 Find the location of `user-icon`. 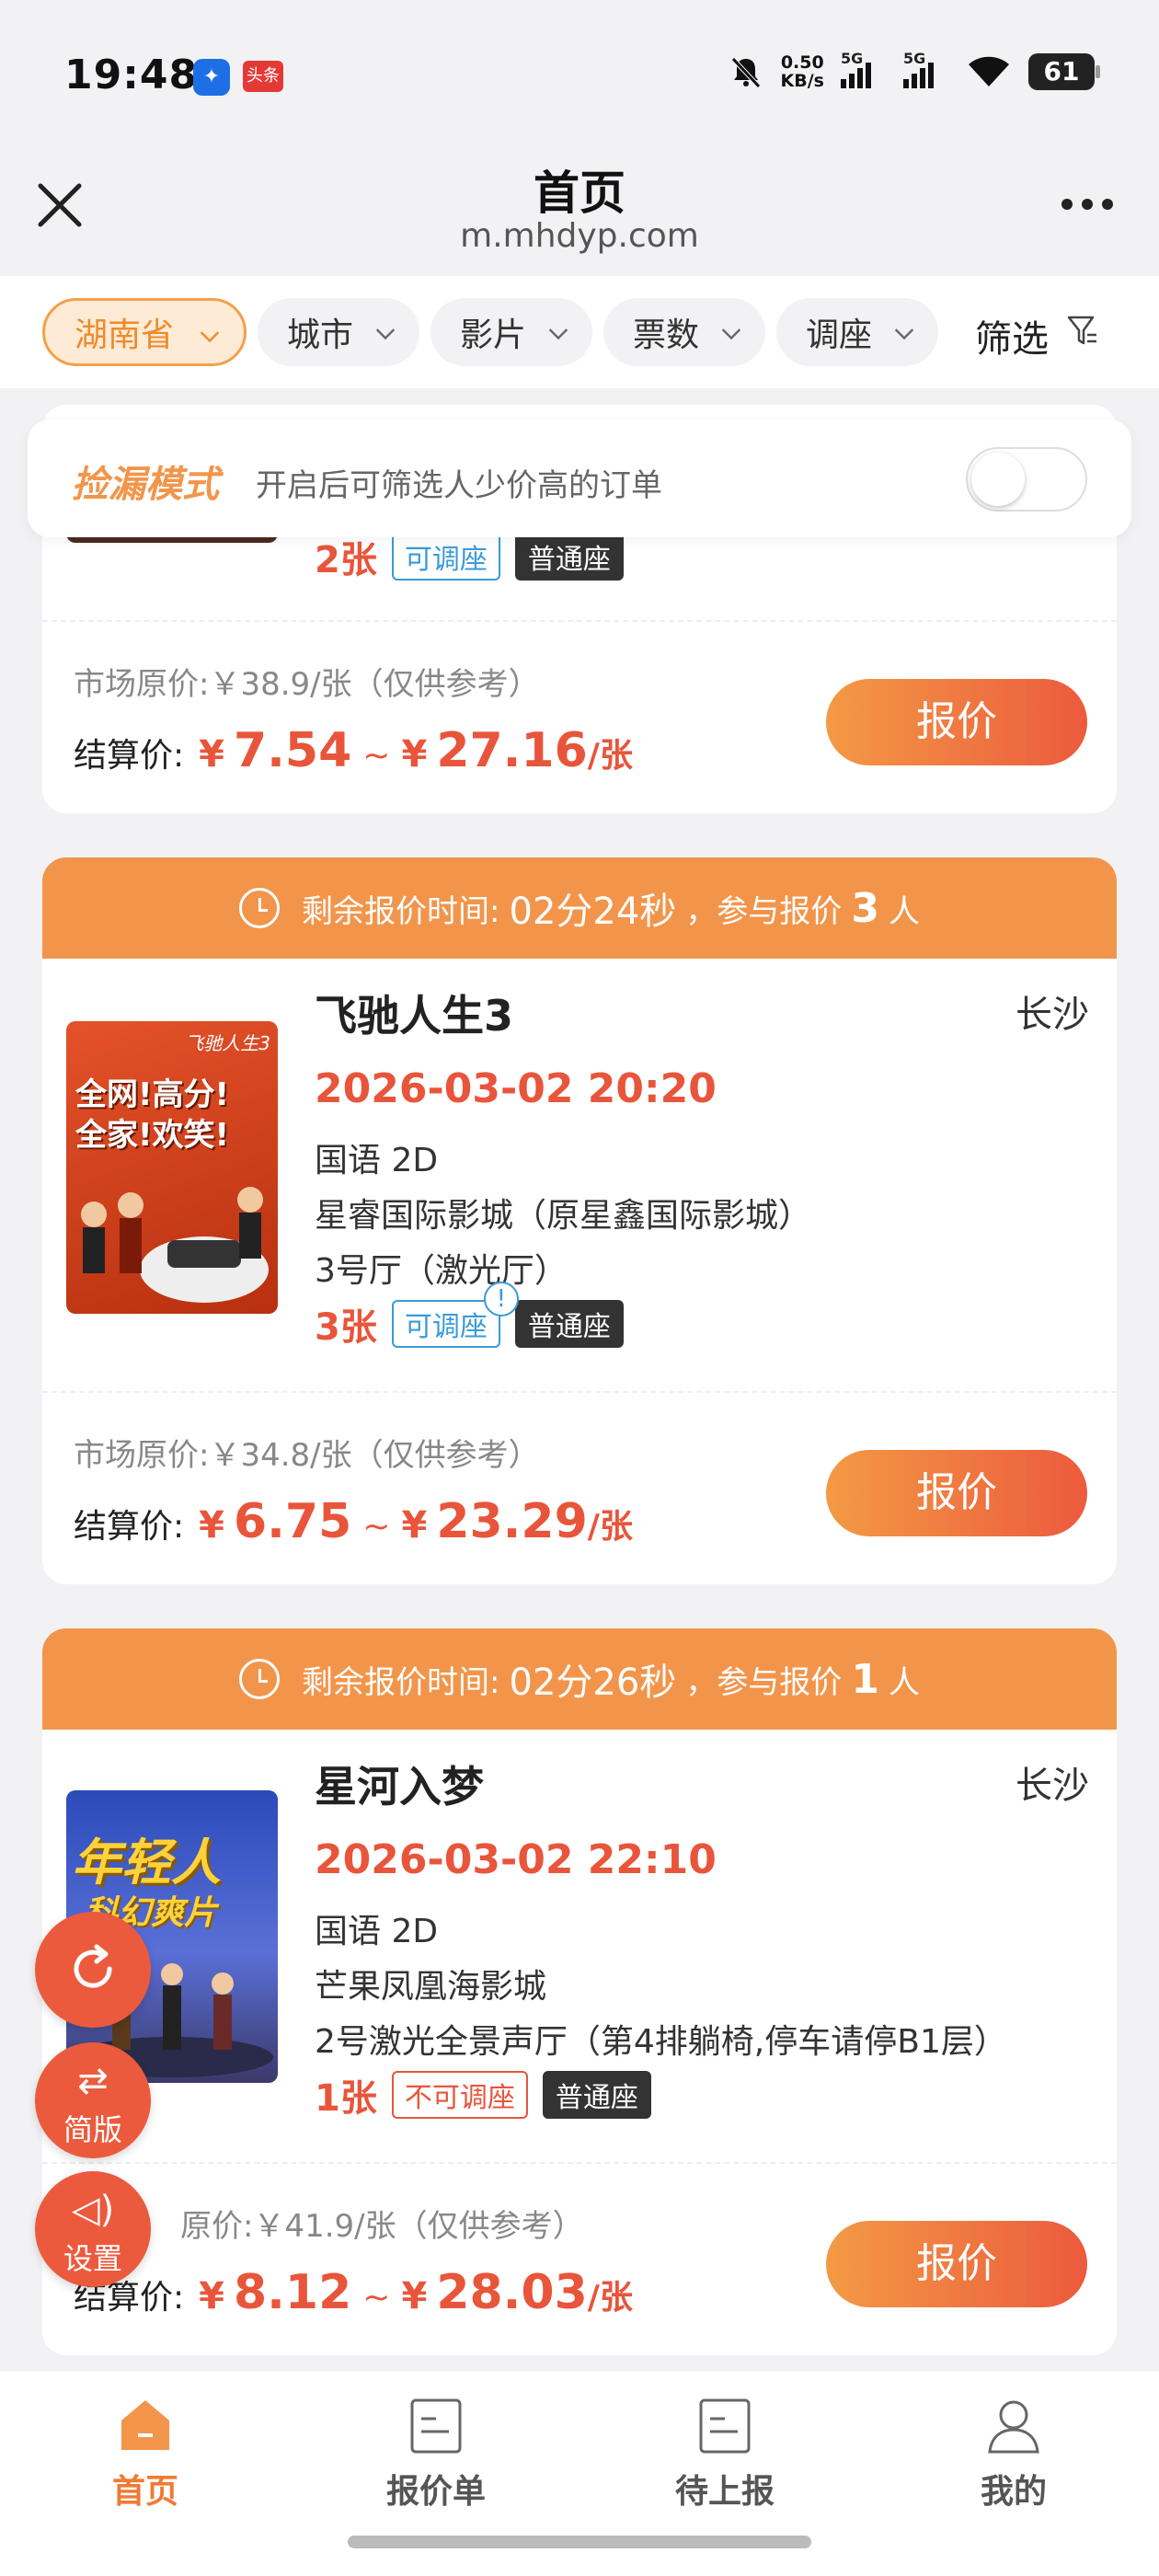

user-icon is located at coordinates (1013, 2427).